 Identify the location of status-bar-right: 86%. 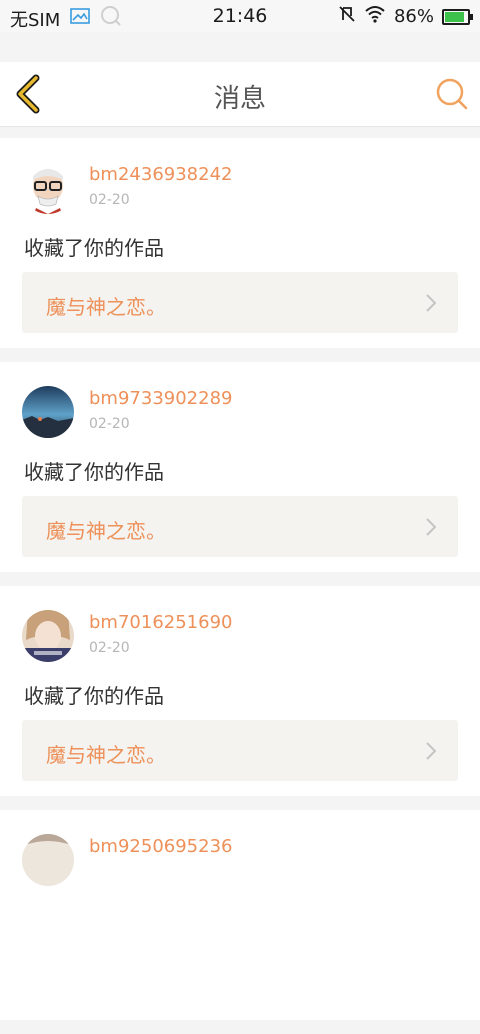
(401, 16).